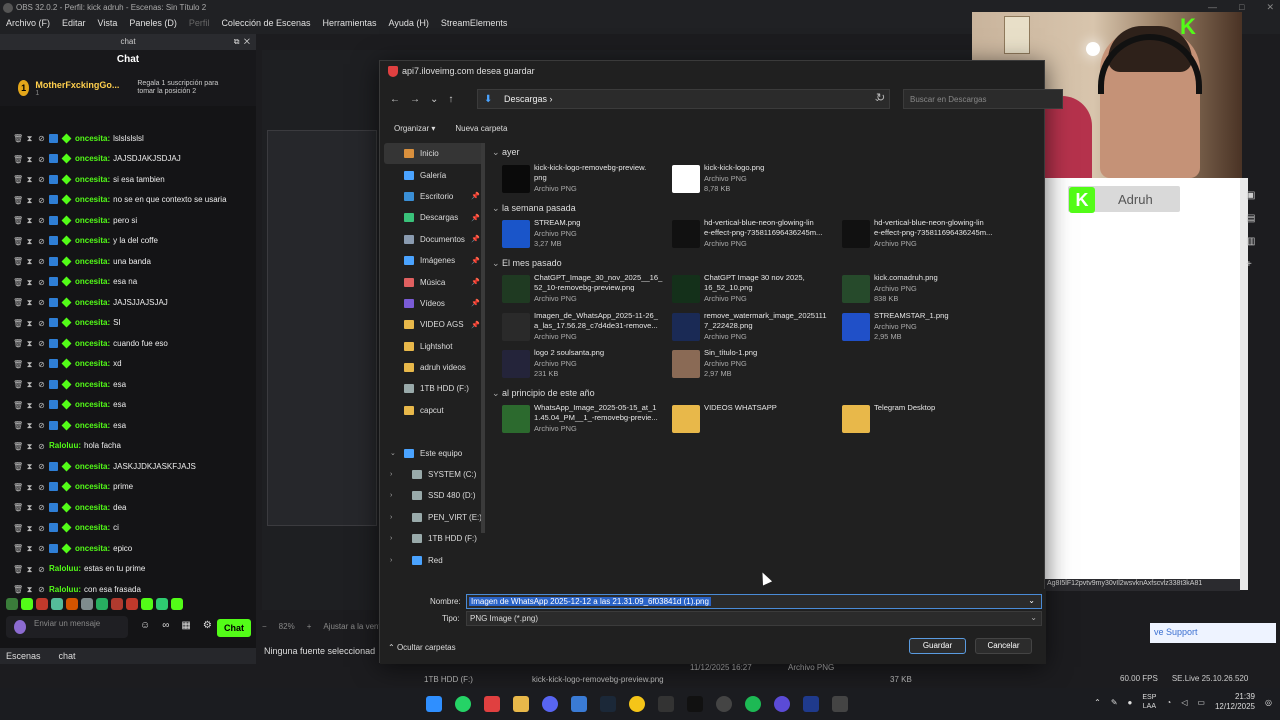 The height and width of the screenshot is (720, 1280). I want to click on menu-item: Vista, so click(108, 25).